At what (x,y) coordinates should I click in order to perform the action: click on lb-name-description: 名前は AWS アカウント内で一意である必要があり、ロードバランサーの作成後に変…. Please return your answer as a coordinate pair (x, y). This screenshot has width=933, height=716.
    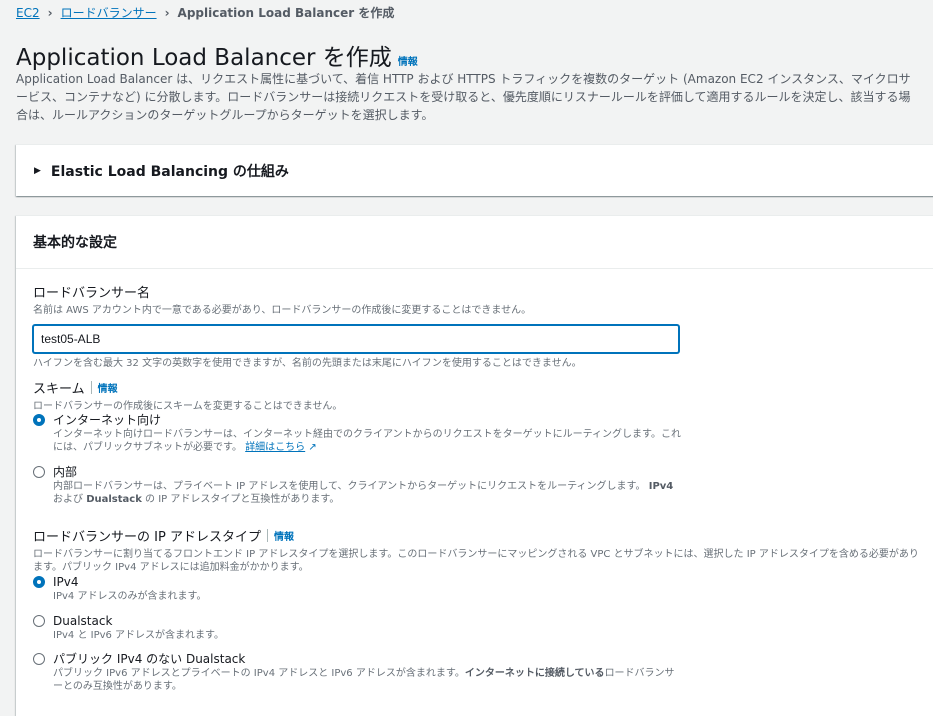
    Looking at the image, I should click on (282, 310).